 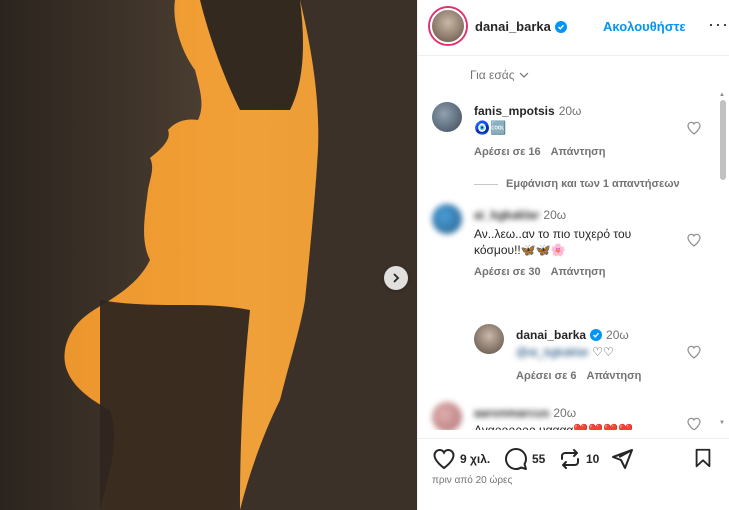 What do you see at coordinates (472, 480) in the screenshot?
I see `post-timestamp: πριν από 20 ώρες` at bounding box center [472, 480].